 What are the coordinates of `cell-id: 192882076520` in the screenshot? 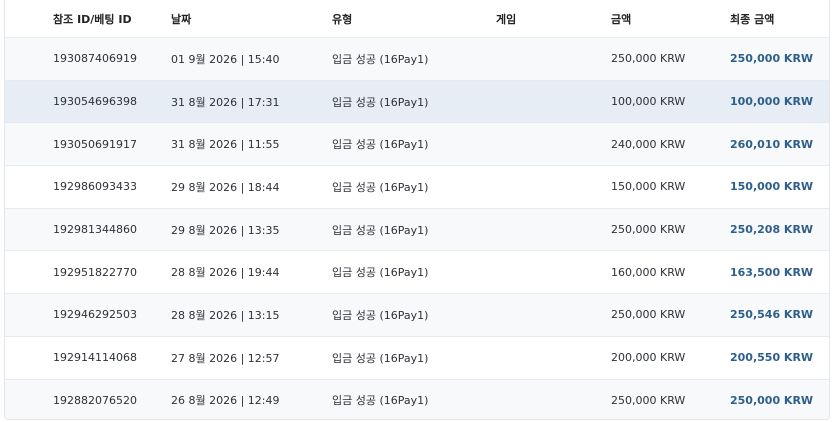 It's located at (95, 400).